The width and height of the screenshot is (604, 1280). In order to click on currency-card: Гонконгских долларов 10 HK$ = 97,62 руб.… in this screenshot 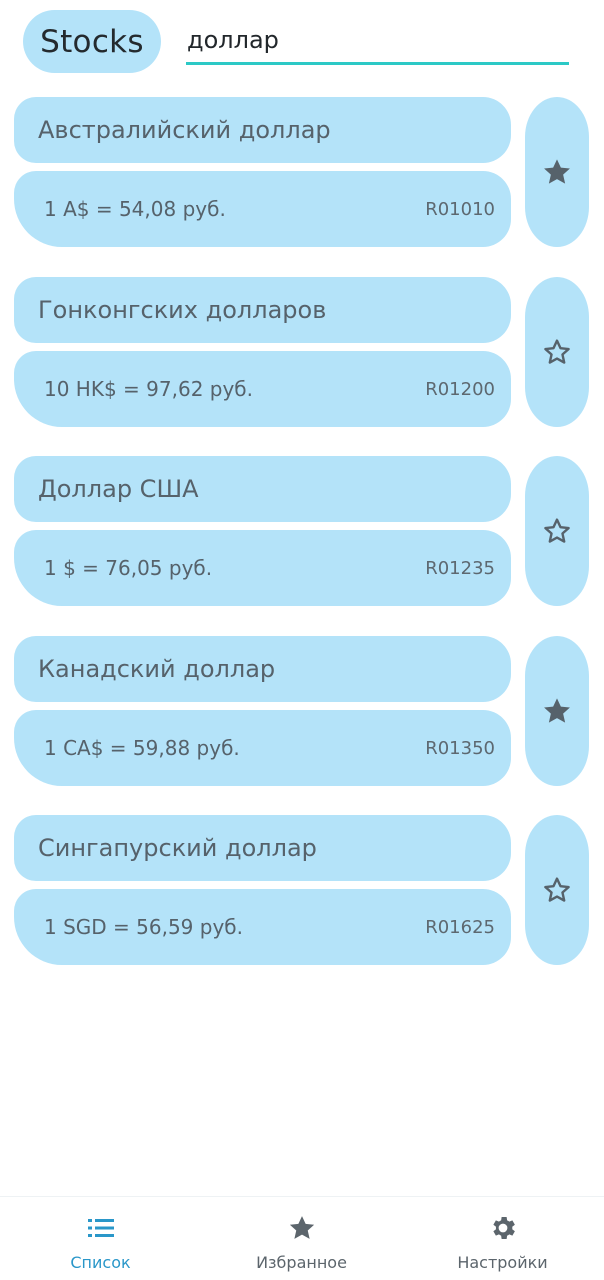, I will do `click(302, 352)`.